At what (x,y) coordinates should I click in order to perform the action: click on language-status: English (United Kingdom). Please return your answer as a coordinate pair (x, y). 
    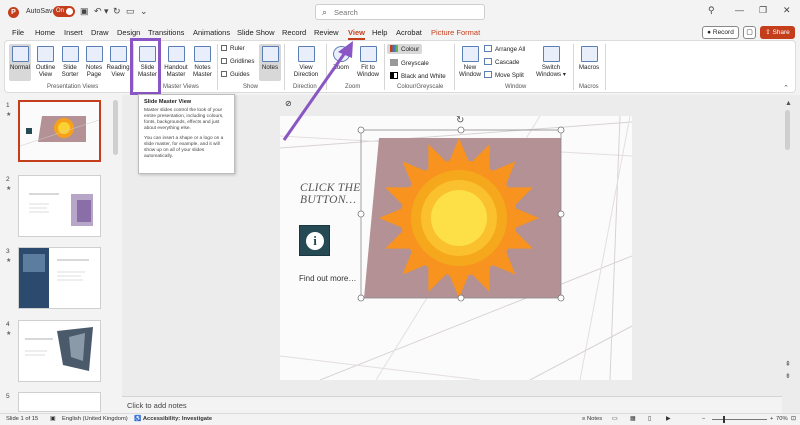
    Looking at the image, I should click on (95, 419).